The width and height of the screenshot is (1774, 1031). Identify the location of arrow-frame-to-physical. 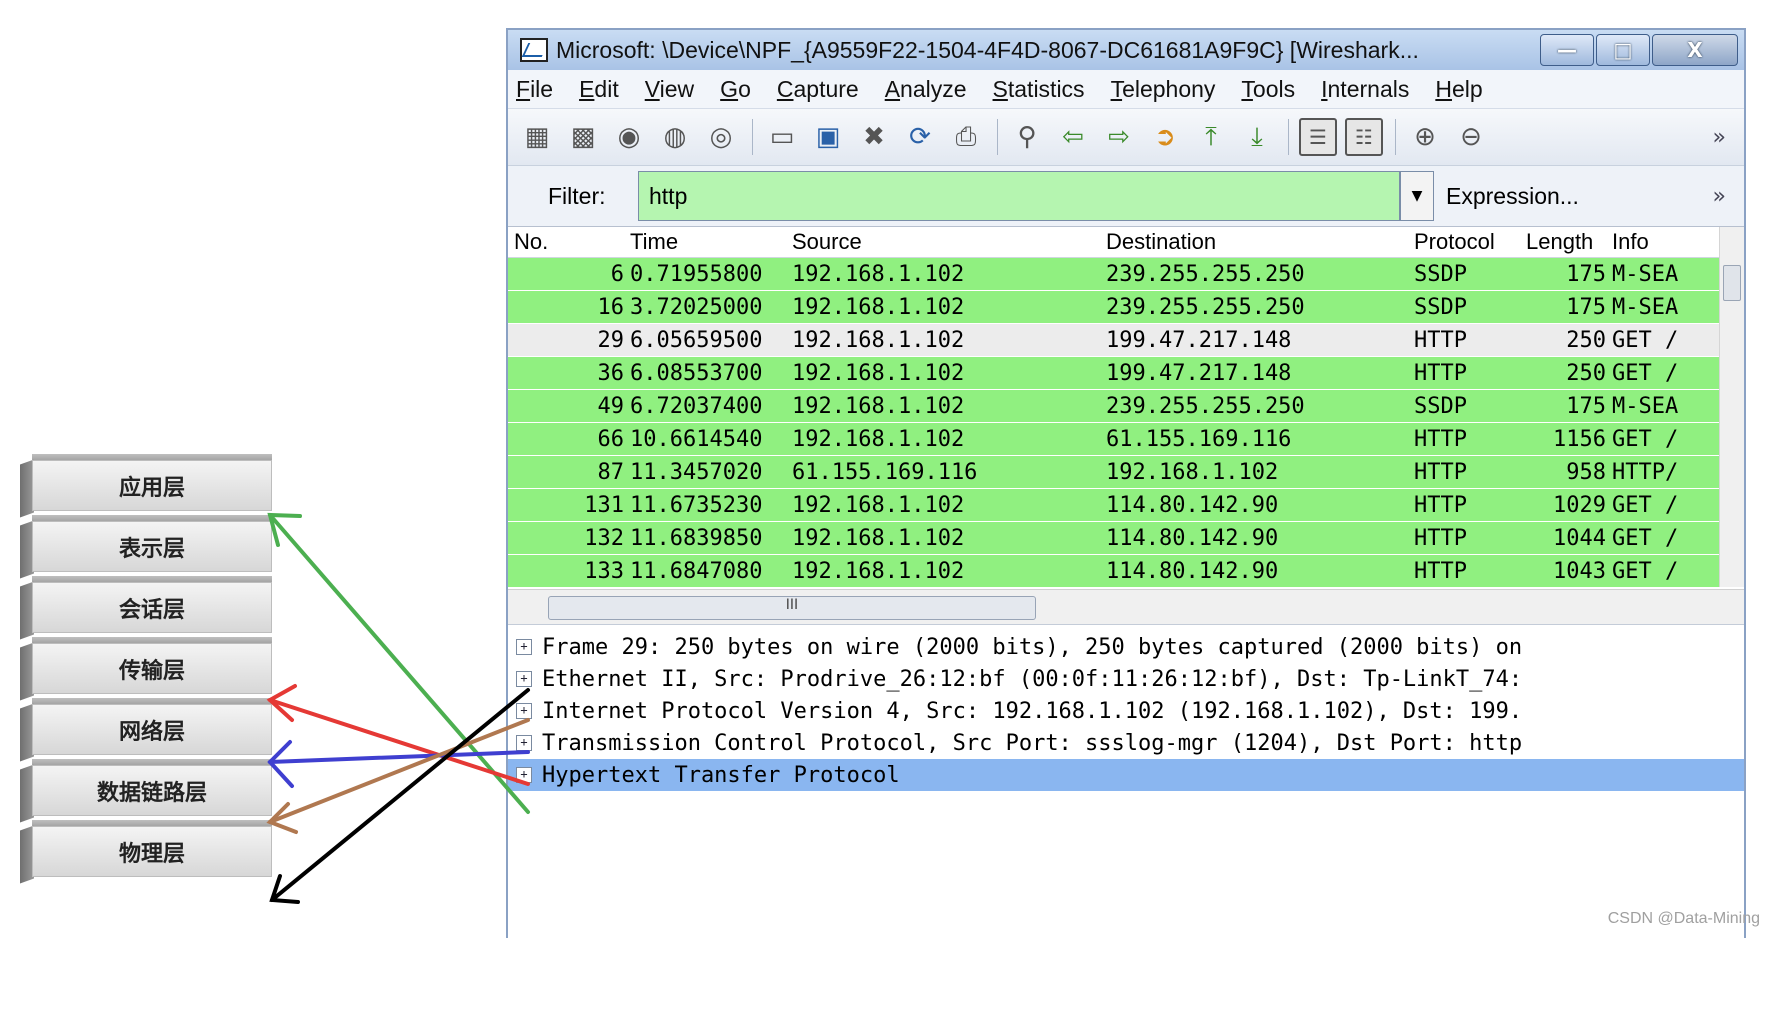
(399, 796).